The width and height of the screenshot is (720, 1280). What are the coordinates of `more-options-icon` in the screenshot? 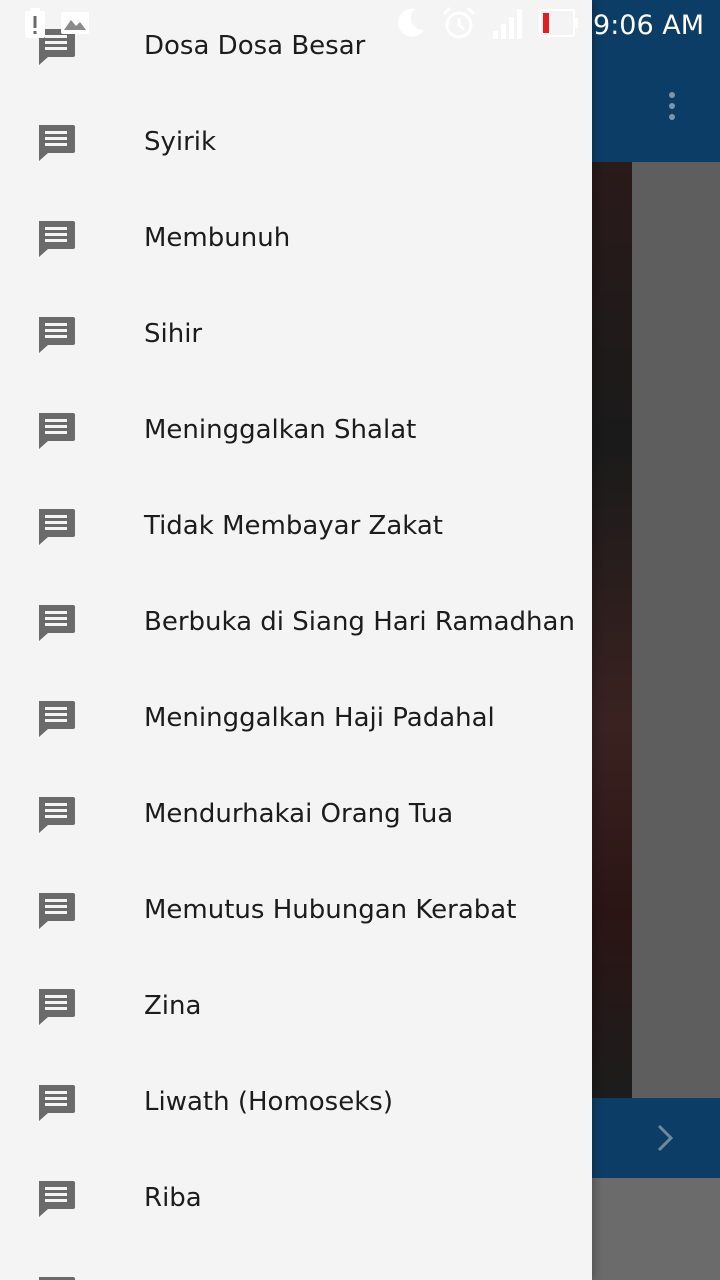 It's located at (672, 106).